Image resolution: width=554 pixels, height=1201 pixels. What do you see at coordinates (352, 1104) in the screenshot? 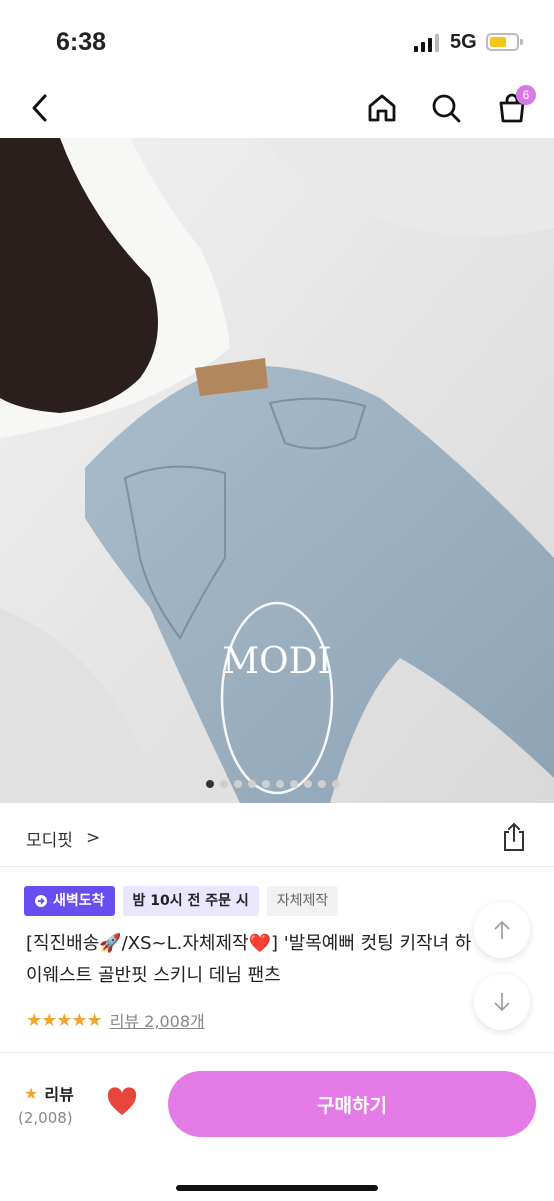
I see `buy-button: 구매하기` at bounding box center [352, 1104].